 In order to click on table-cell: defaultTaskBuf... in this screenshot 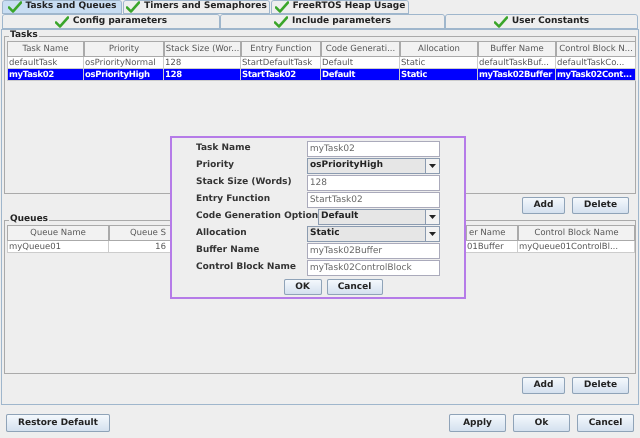, I will do `click(517, 63)`.